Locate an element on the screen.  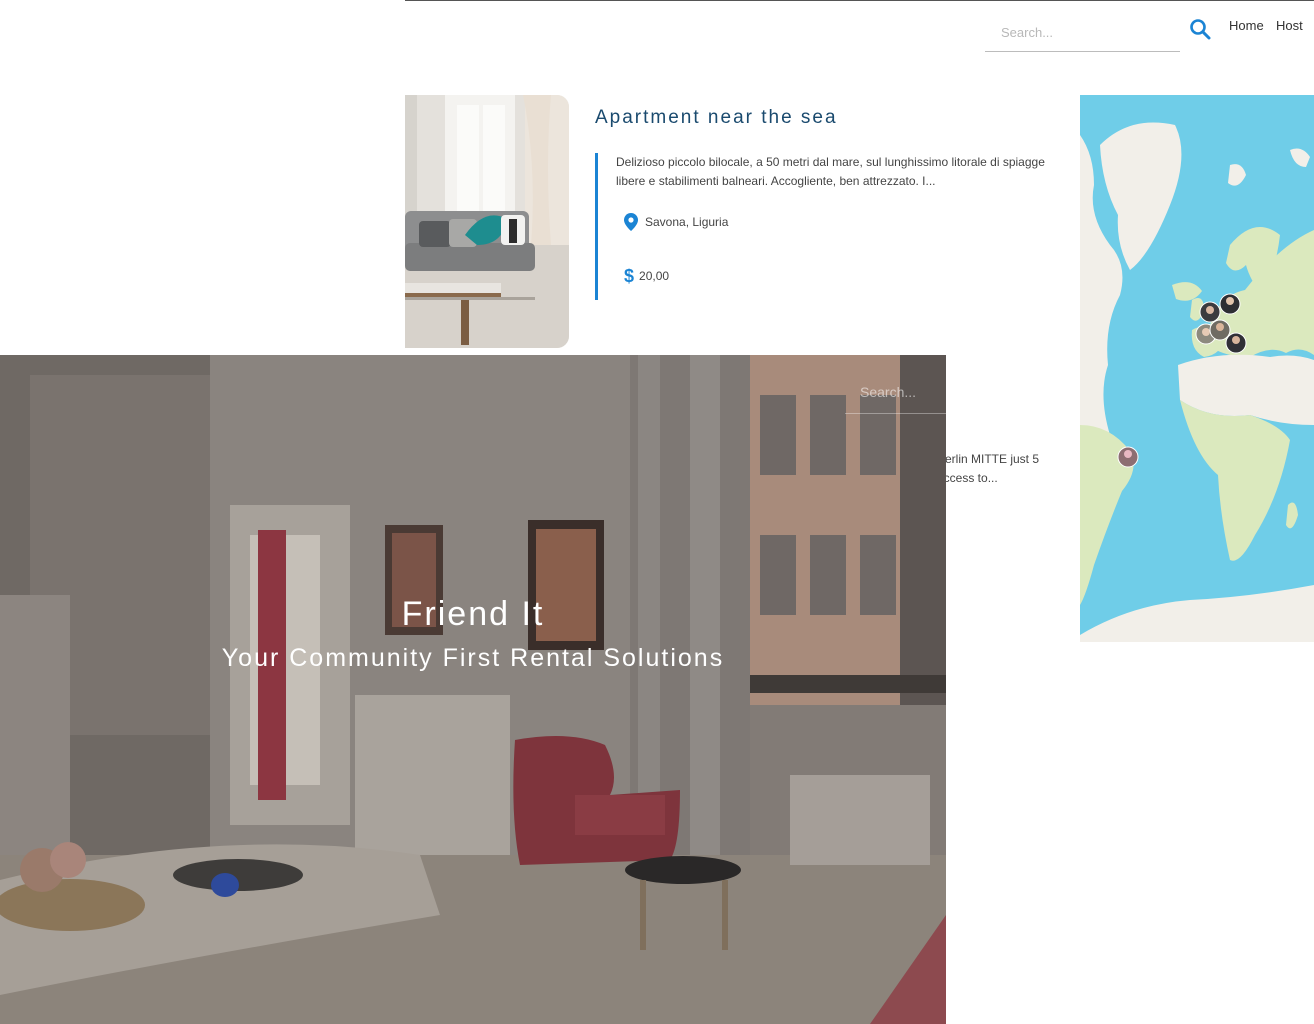
search-icon is located at coordinates (1200, 29).